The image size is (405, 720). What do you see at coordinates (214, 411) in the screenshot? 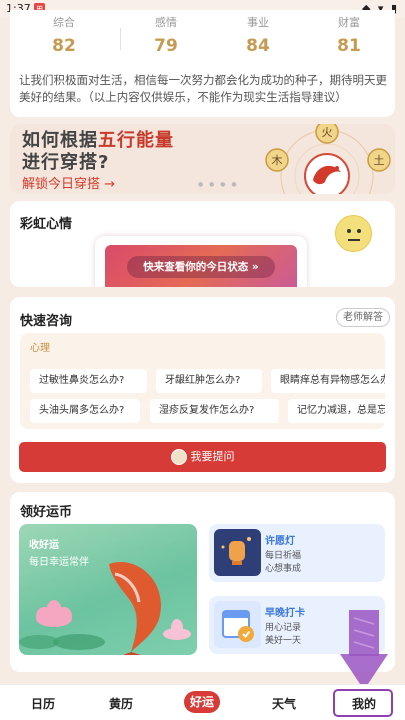
I see `question-chip: 湿疹反复发作怎么办?` at bounding box center [214, 411].